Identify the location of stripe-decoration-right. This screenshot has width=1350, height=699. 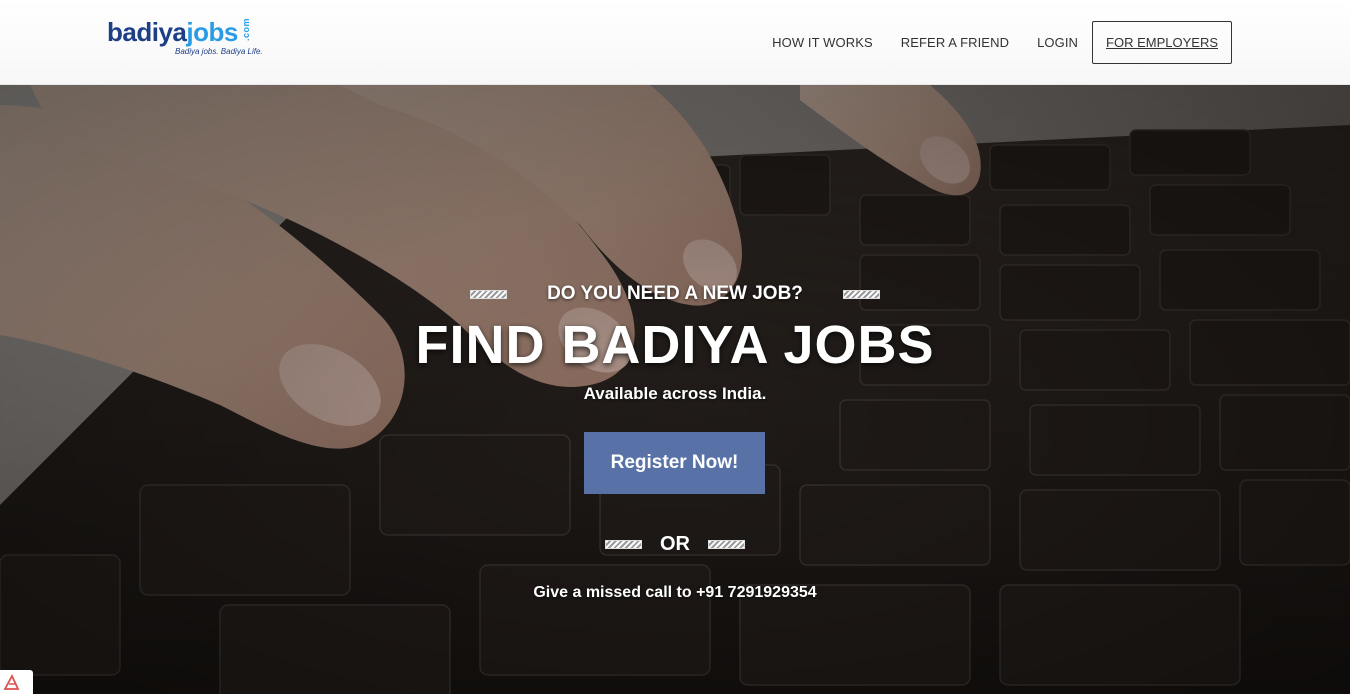
(861, 294).